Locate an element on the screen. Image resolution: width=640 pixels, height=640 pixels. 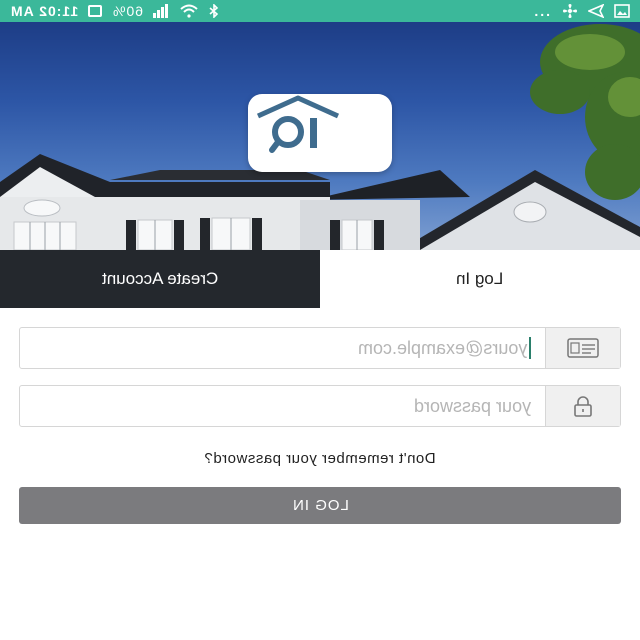
tab-log-in: Log In is located at coordinates (480, 279).